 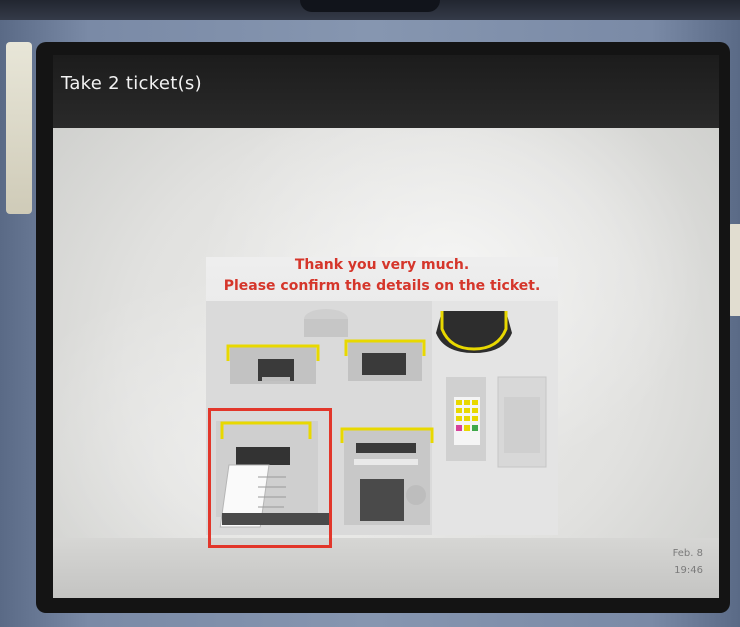 What do you see at coordinates (474, 332) in the screenshot?
I see `coin-hopper` at bounding box center [474, 332].